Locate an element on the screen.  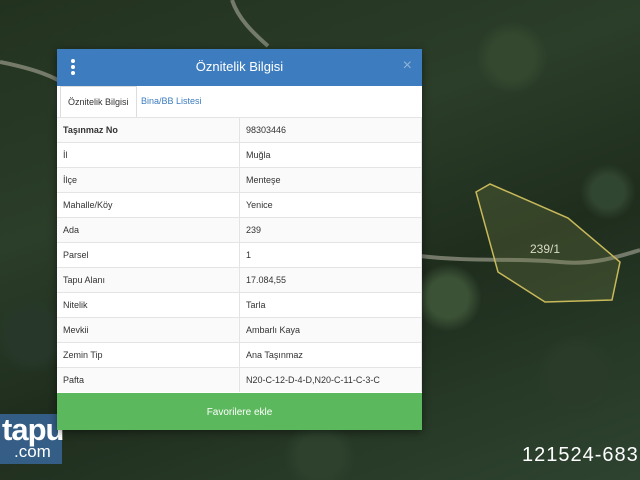
table-row: Mahalle/Köy Yenice is located at coordinates (239, 205).